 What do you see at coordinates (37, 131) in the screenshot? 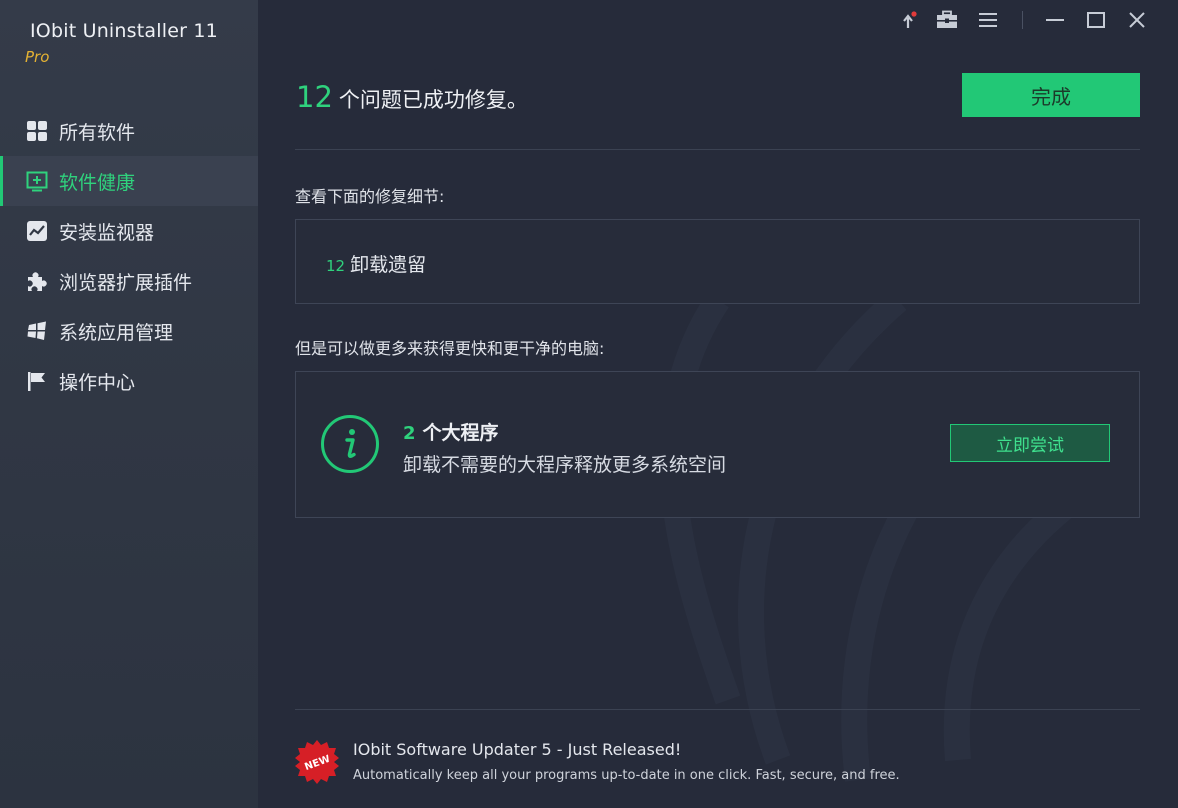
I see `grid-icon` at bounding box center [37, 131].